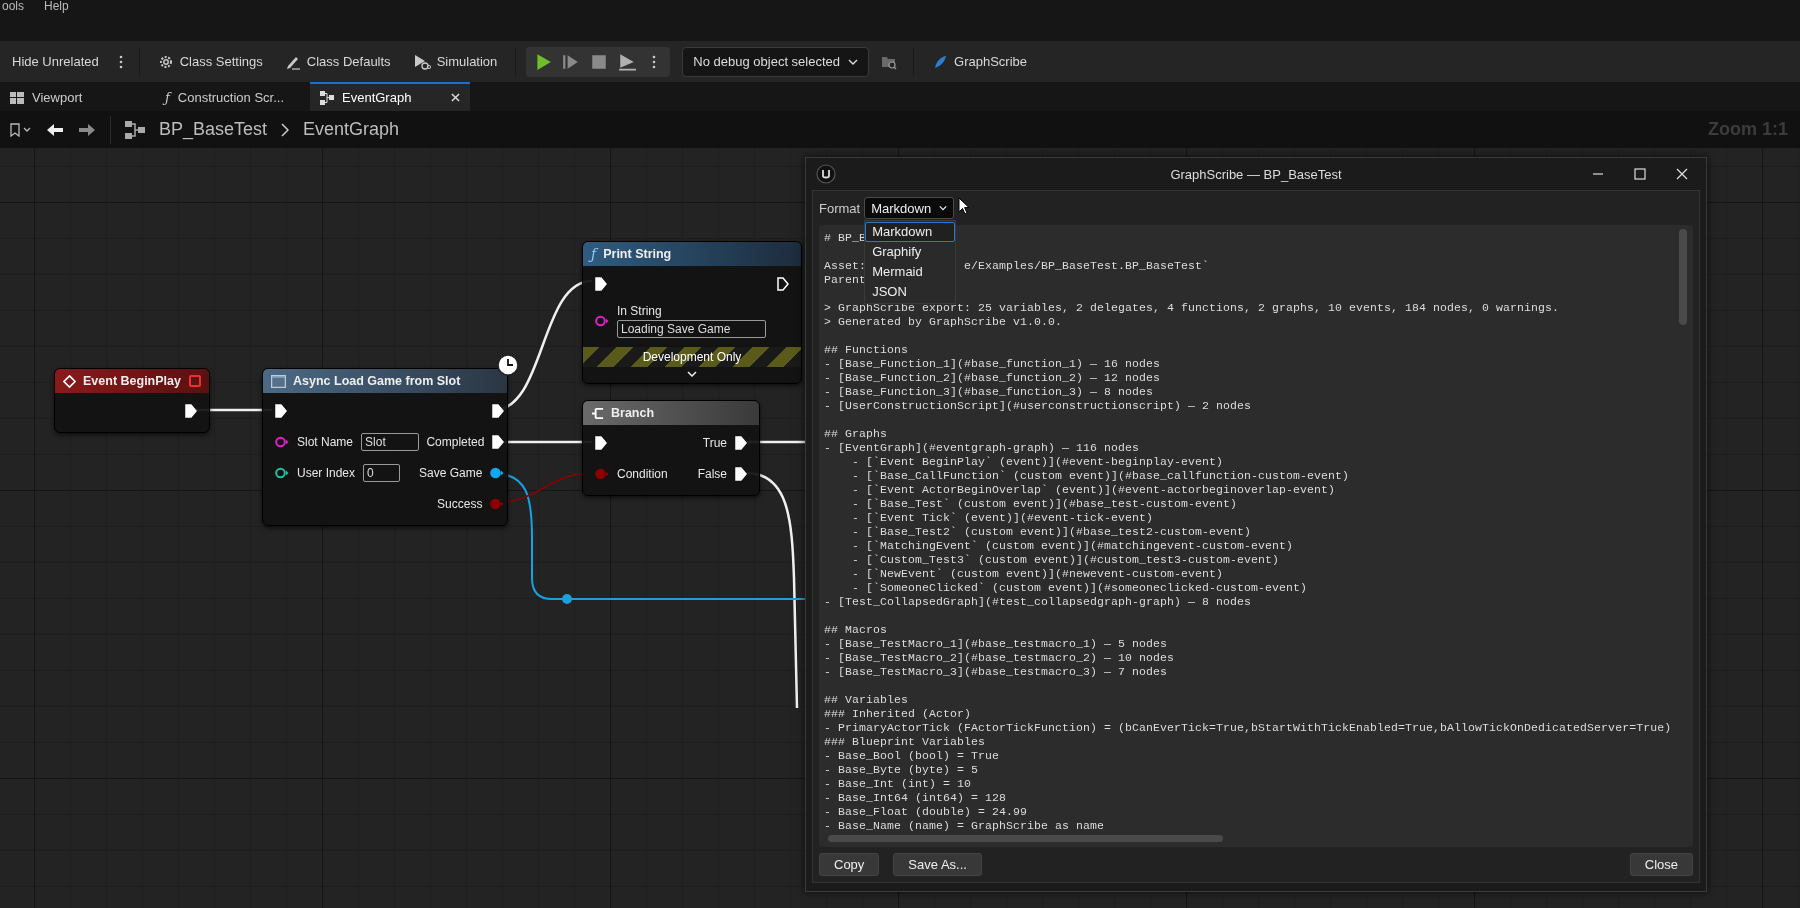  I want to click on engine-logo-icon, so click(826, 174).